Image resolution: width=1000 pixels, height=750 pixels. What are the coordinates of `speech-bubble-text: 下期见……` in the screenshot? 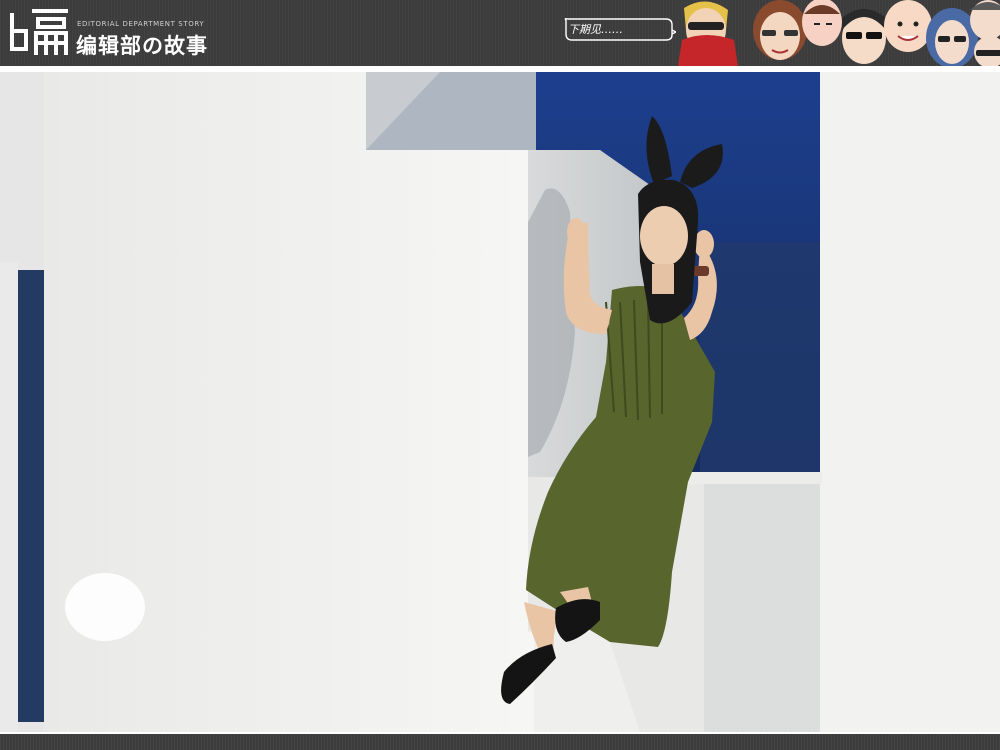 It's located at (595, 29).